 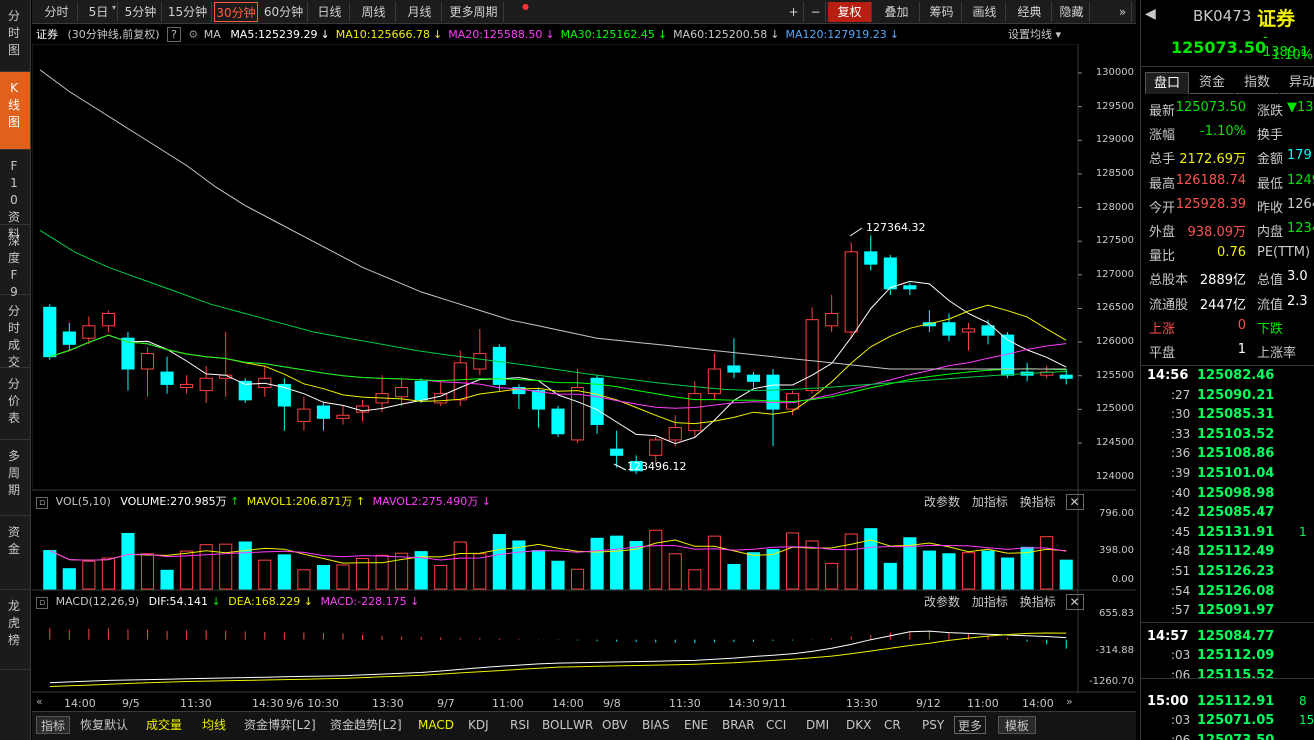 What do you see at coordinates (858, 725) in the screenshot?
I see `indicator-tab-17: DKX` at bounding box center [858, 725].